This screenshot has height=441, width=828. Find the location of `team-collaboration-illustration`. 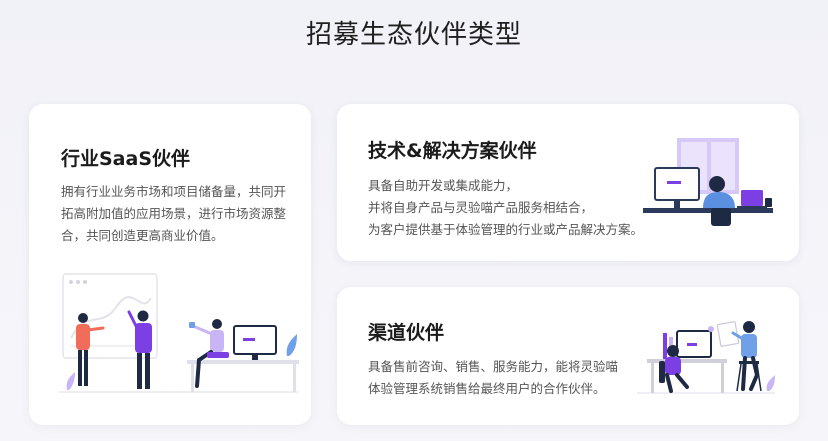

team-collaboration-illustration is located at coordinates (179, 333).